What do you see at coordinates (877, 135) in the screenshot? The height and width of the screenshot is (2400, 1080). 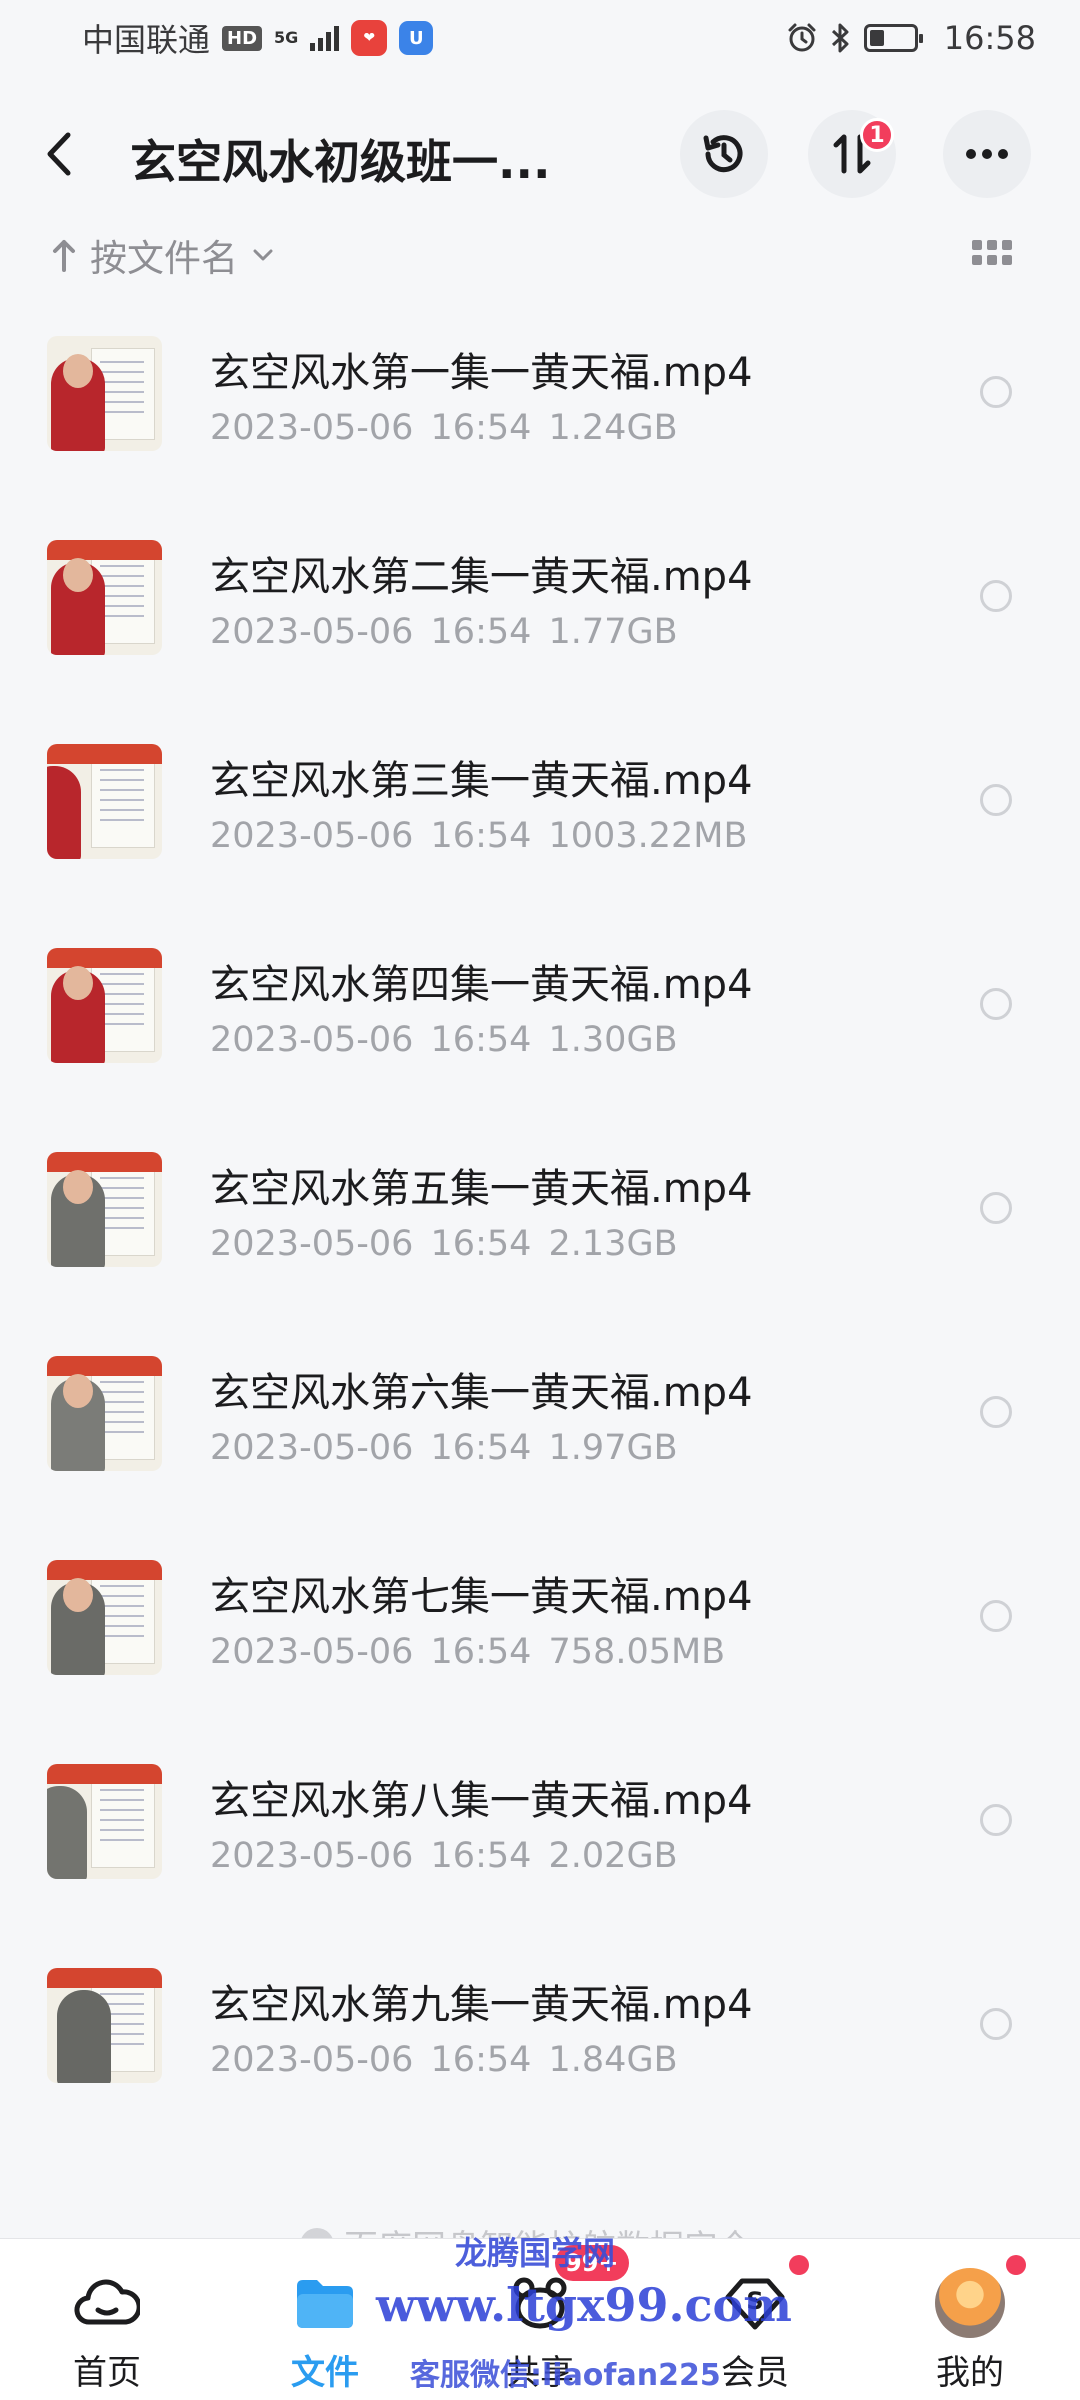 I see `transfer-badge: 1` at bounding box center [877, 135].